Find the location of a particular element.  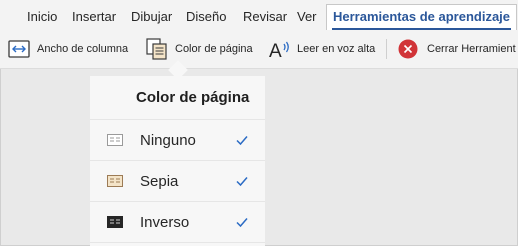

option-sepia: Sepia is located at coordinates (177, 181).